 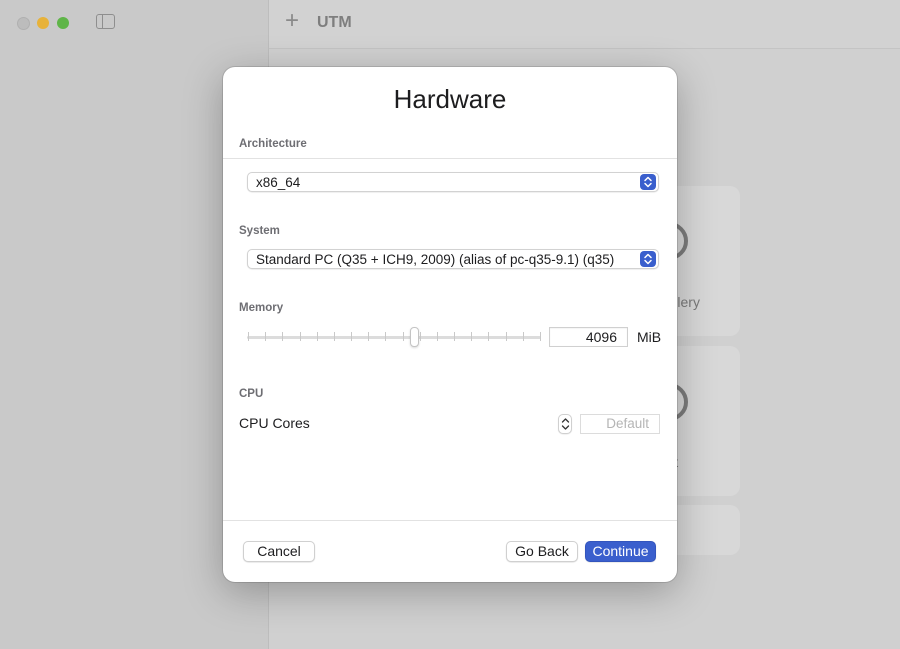 I want to click on memory-label: Memory, so click(x=261, y=308).